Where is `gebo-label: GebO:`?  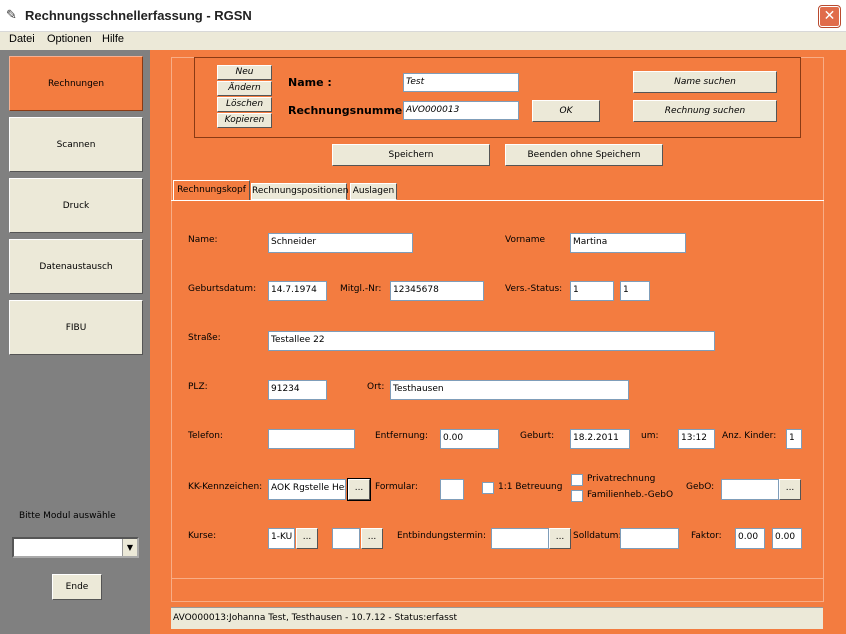
gebo-label: GebO: is located at coordinates (700, 487).